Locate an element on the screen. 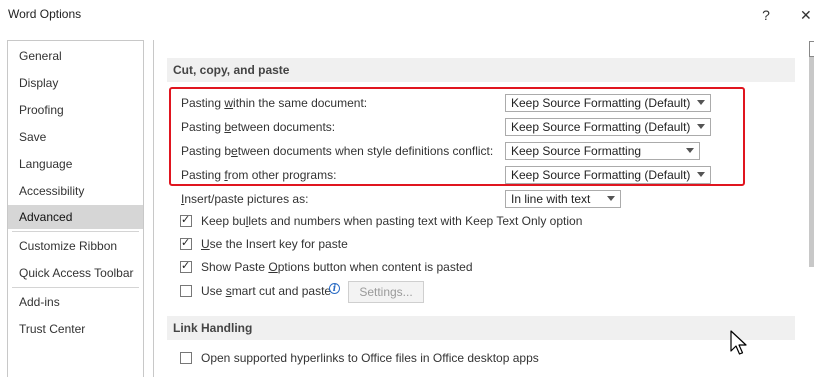 The image size is (814, 377). nav-item-trust-center: Trust Center is located at coordinates (75, 329).